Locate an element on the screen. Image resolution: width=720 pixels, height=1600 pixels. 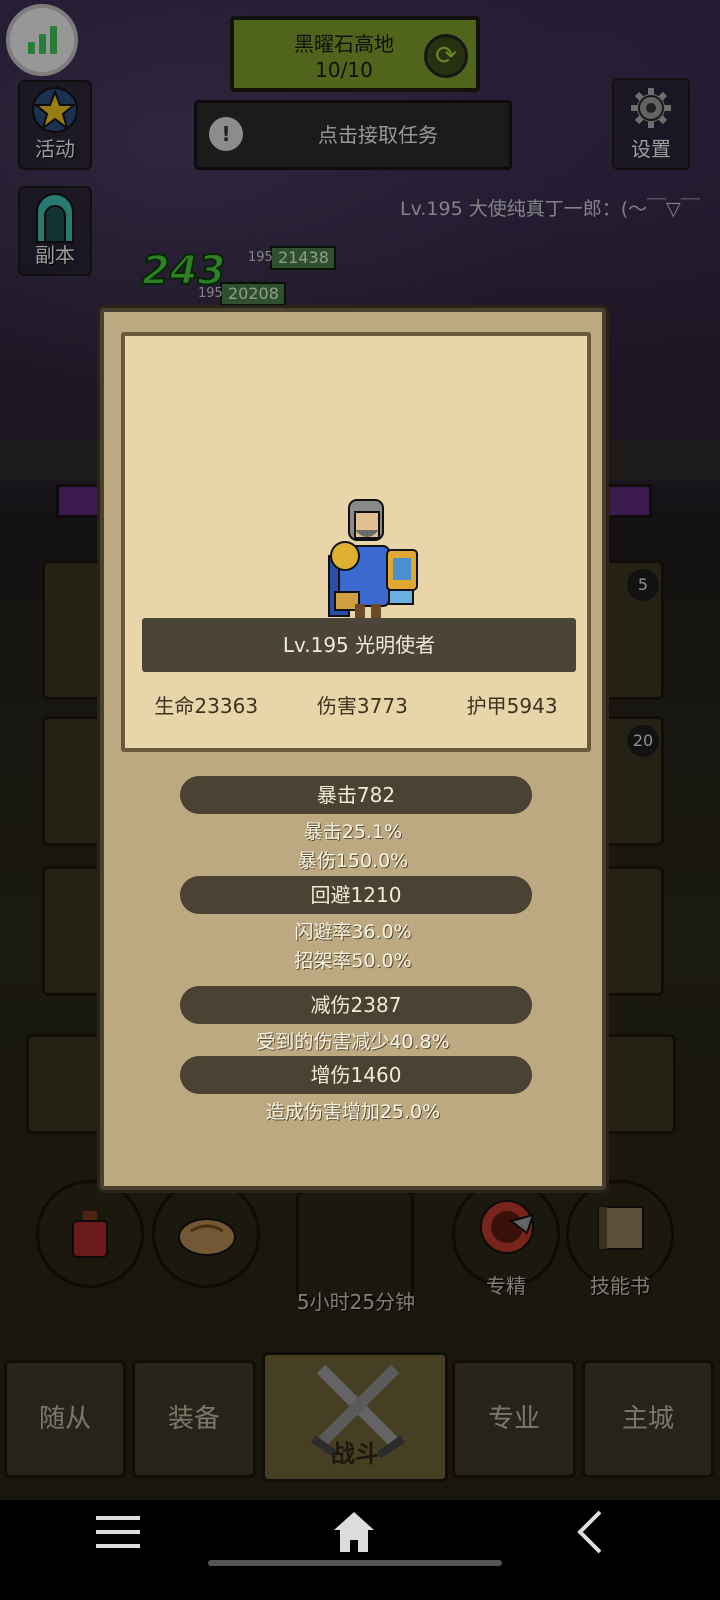
damage-reduction-header: 减伤2387 is located at coordinates (356, 1005).